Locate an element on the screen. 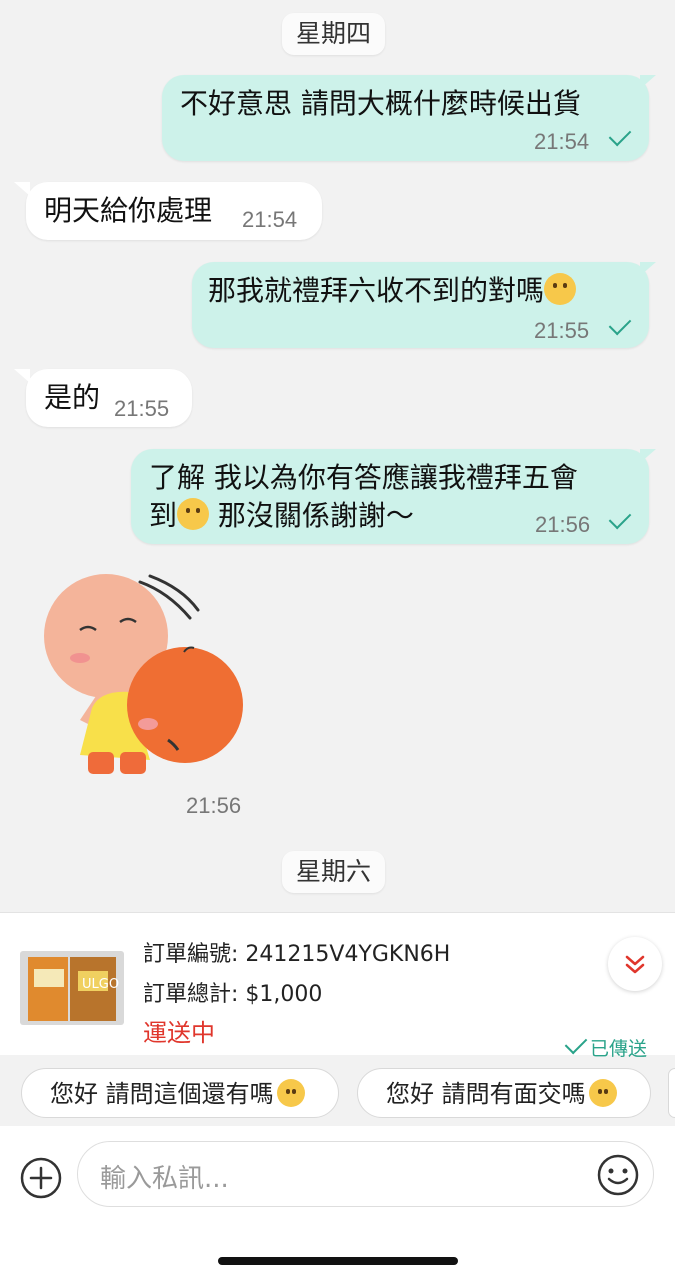 This screenshot has width=675, height=1280. message-bubble-outgoing: 不好意思 請問大概什麼時候出貨 21:54 is located at coordinates (405, 118).